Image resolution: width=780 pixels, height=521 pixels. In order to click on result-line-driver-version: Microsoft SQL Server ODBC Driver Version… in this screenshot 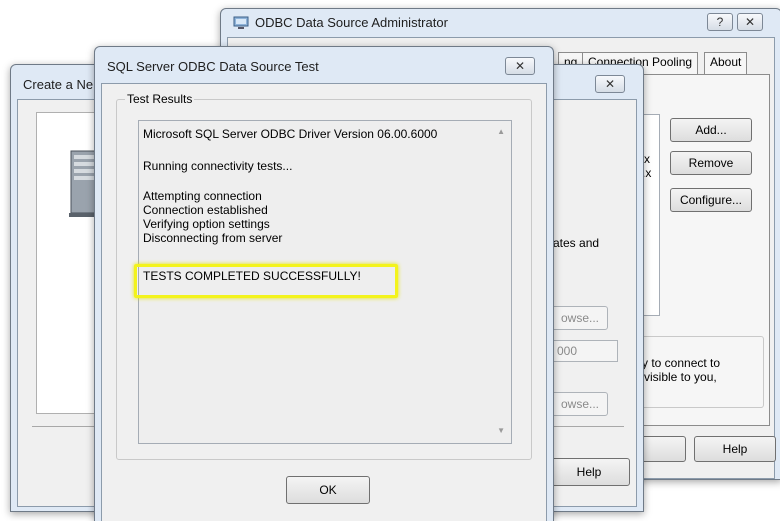, I will do `click(290, 134)`.